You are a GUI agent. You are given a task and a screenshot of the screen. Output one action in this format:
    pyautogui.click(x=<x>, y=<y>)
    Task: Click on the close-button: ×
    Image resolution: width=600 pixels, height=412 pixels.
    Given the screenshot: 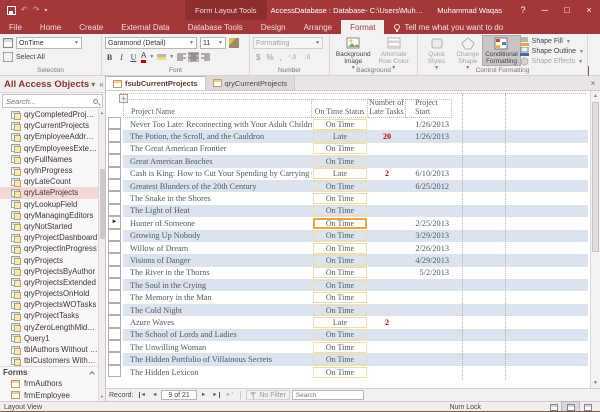 What is the action you would take?
    pyautogui.click(x=589, y=10)
    